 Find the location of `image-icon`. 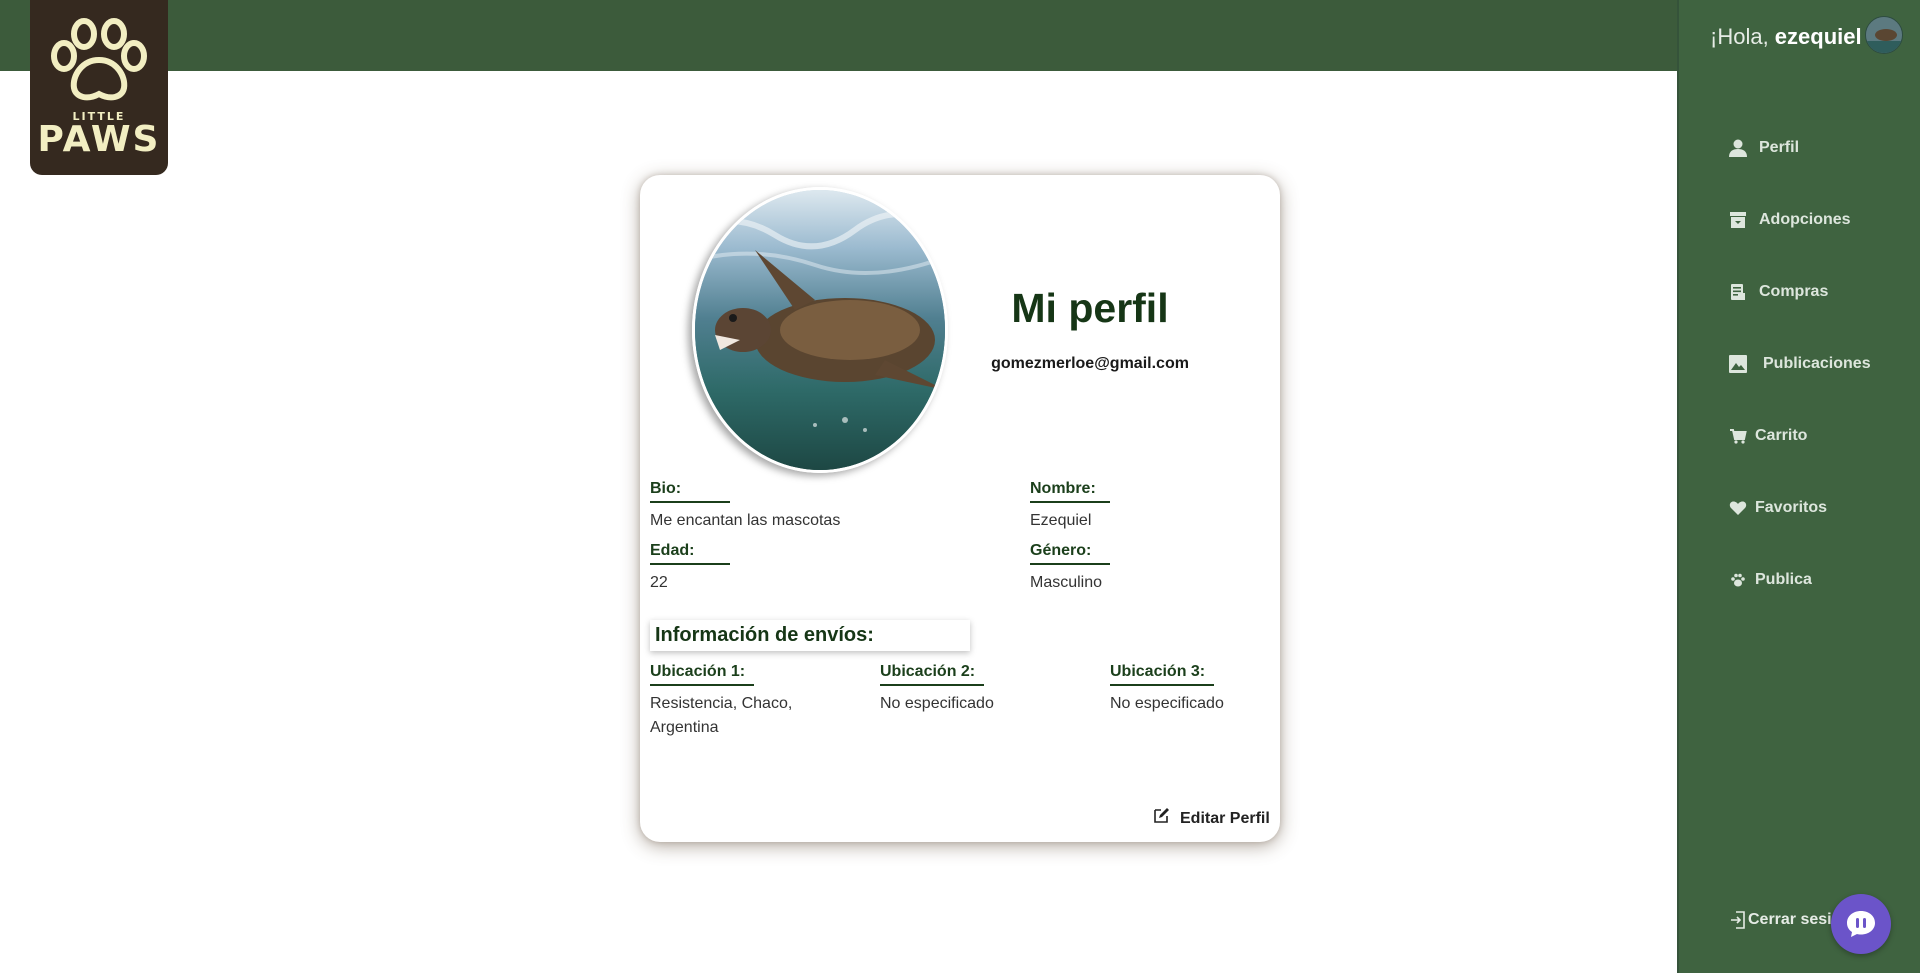

image-icon is located at coordinates (1738, 364).